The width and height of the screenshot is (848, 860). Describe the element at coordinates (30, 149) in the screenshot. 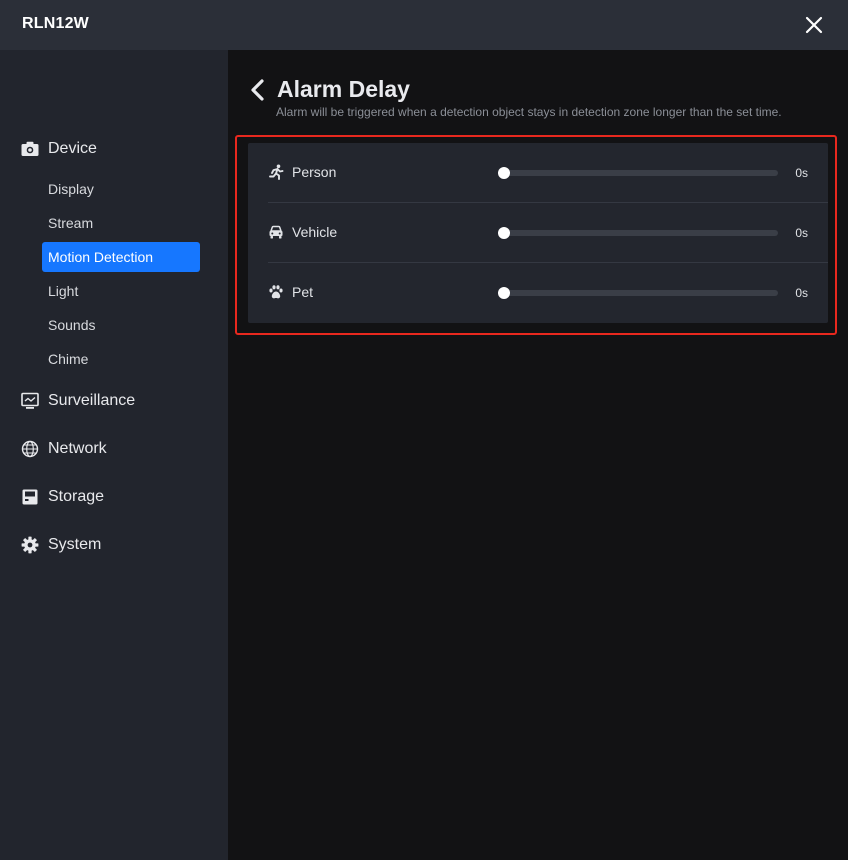

I see `camera-icon` at that location.